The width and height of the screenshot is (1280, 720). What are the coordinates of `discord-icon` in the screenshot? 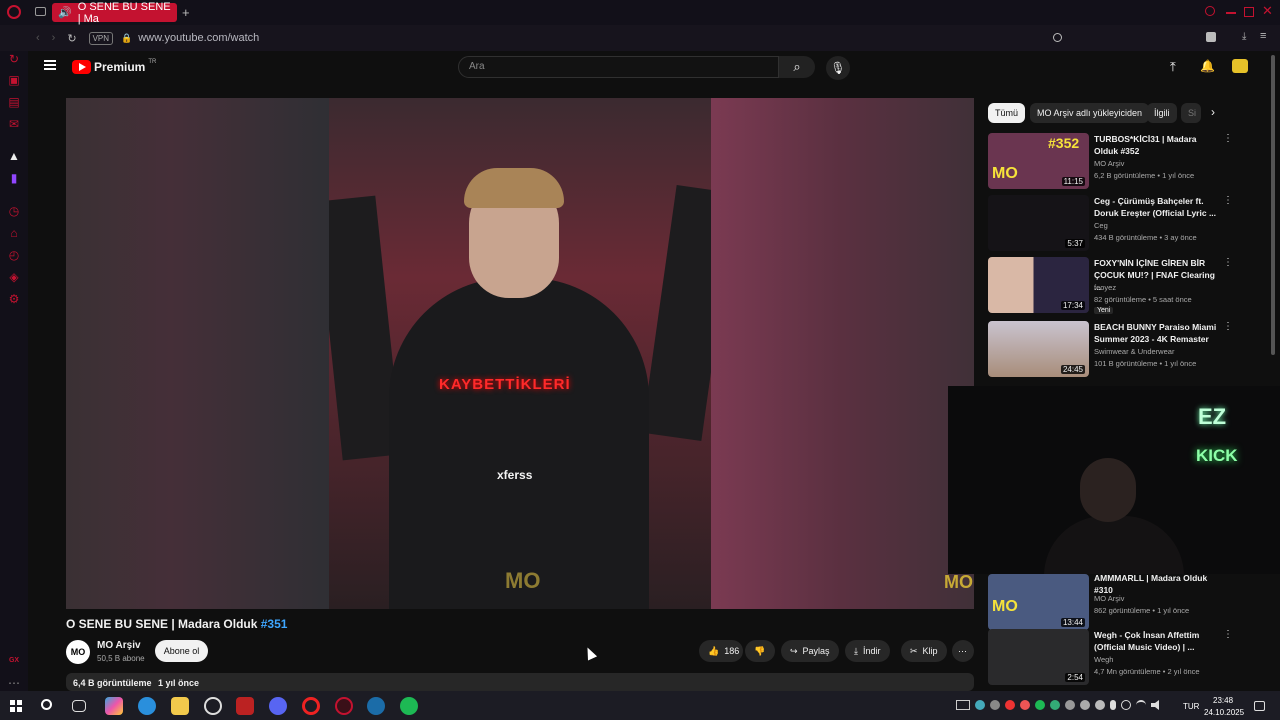 It's located at (278, 706).